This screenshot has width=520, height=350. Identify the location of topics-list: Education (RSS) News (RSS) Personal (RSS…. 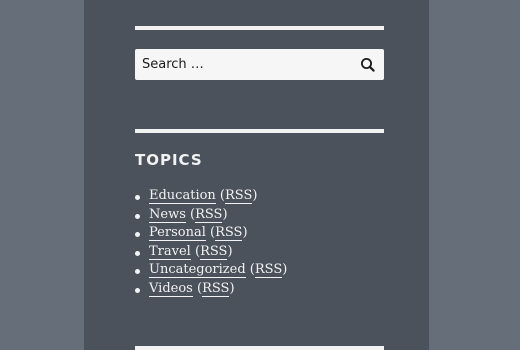
(211, 243).